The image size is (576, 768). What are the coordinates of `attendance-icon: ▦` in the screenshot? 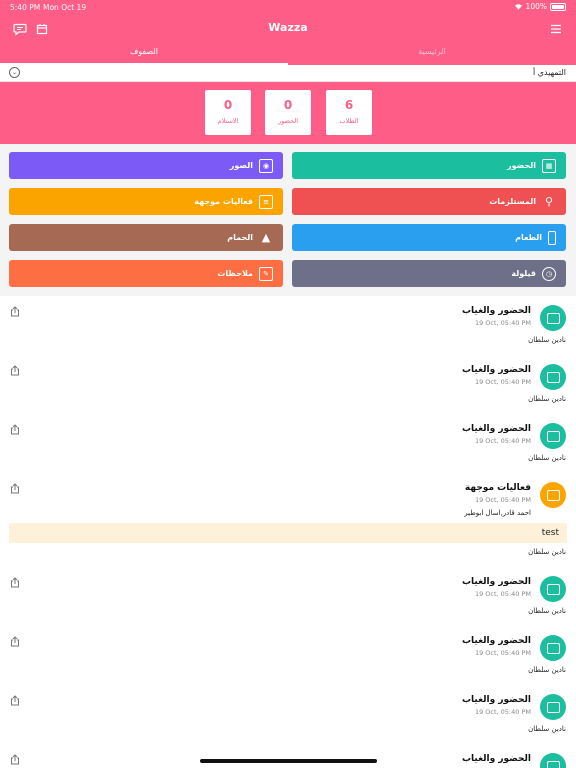 It's located at (549, 165).